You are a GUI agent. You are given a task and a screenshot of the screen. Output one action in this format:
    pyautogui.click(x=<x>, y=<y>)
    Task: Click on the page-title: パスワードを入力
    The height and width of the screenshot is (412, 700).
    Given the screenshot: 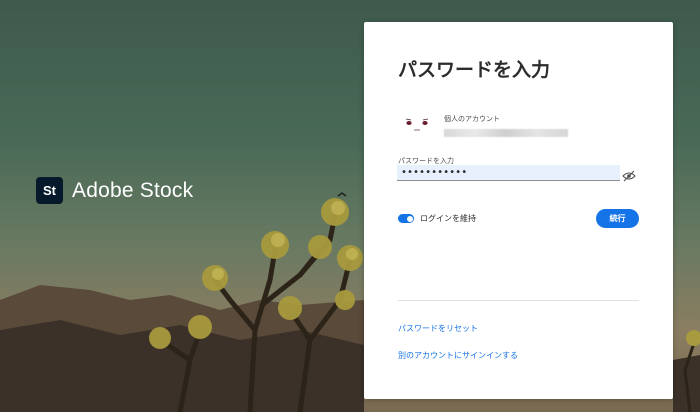 What is the action you would take?
    pyautogui.click(x=474, y=70)
    